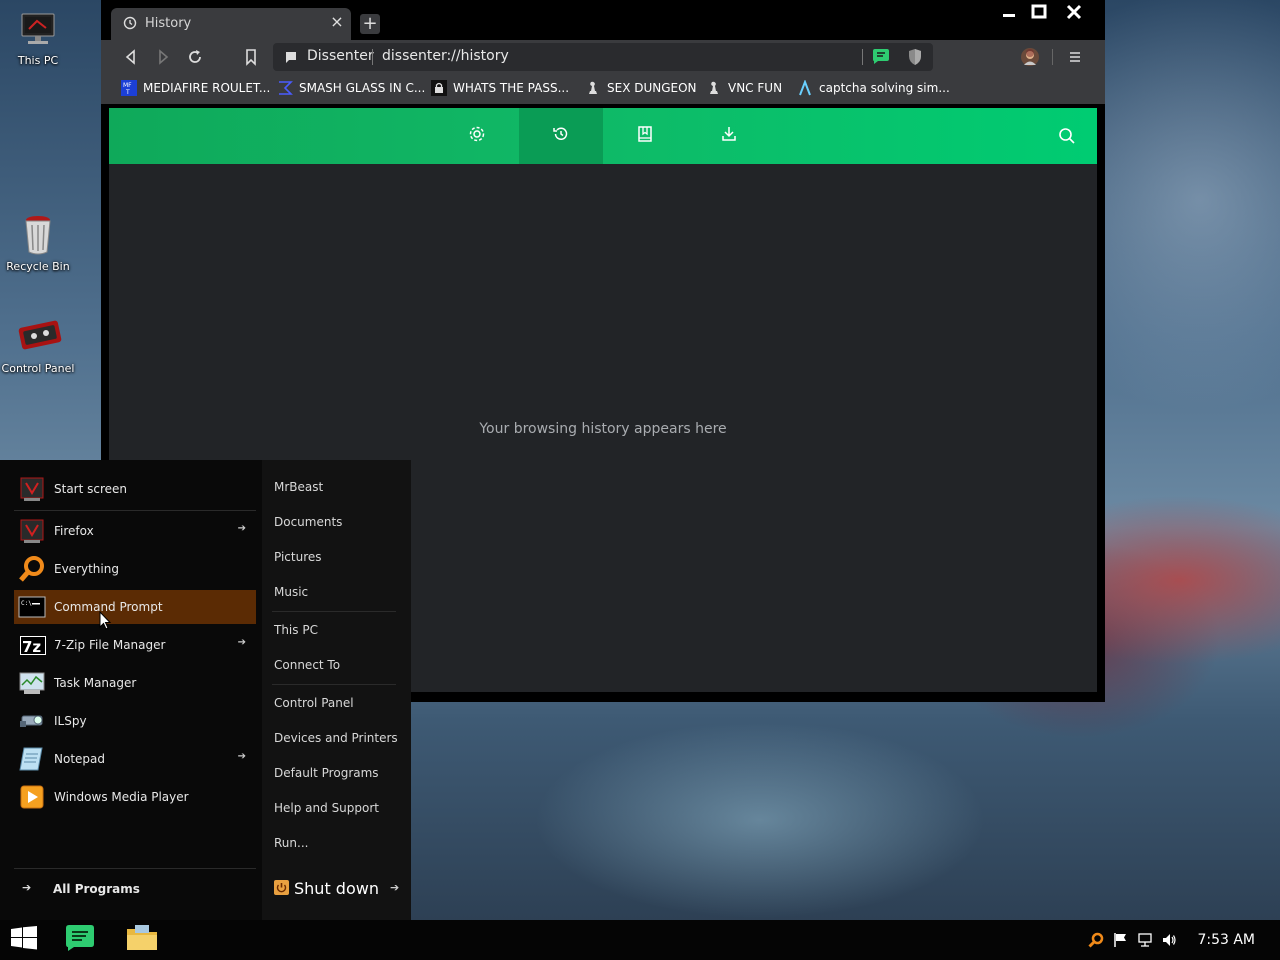 Image resolution: width=1280 pixels, height=960 pixels. I want to click on program-command-prompt: C:\ Command Prompt, so click(135, 607).